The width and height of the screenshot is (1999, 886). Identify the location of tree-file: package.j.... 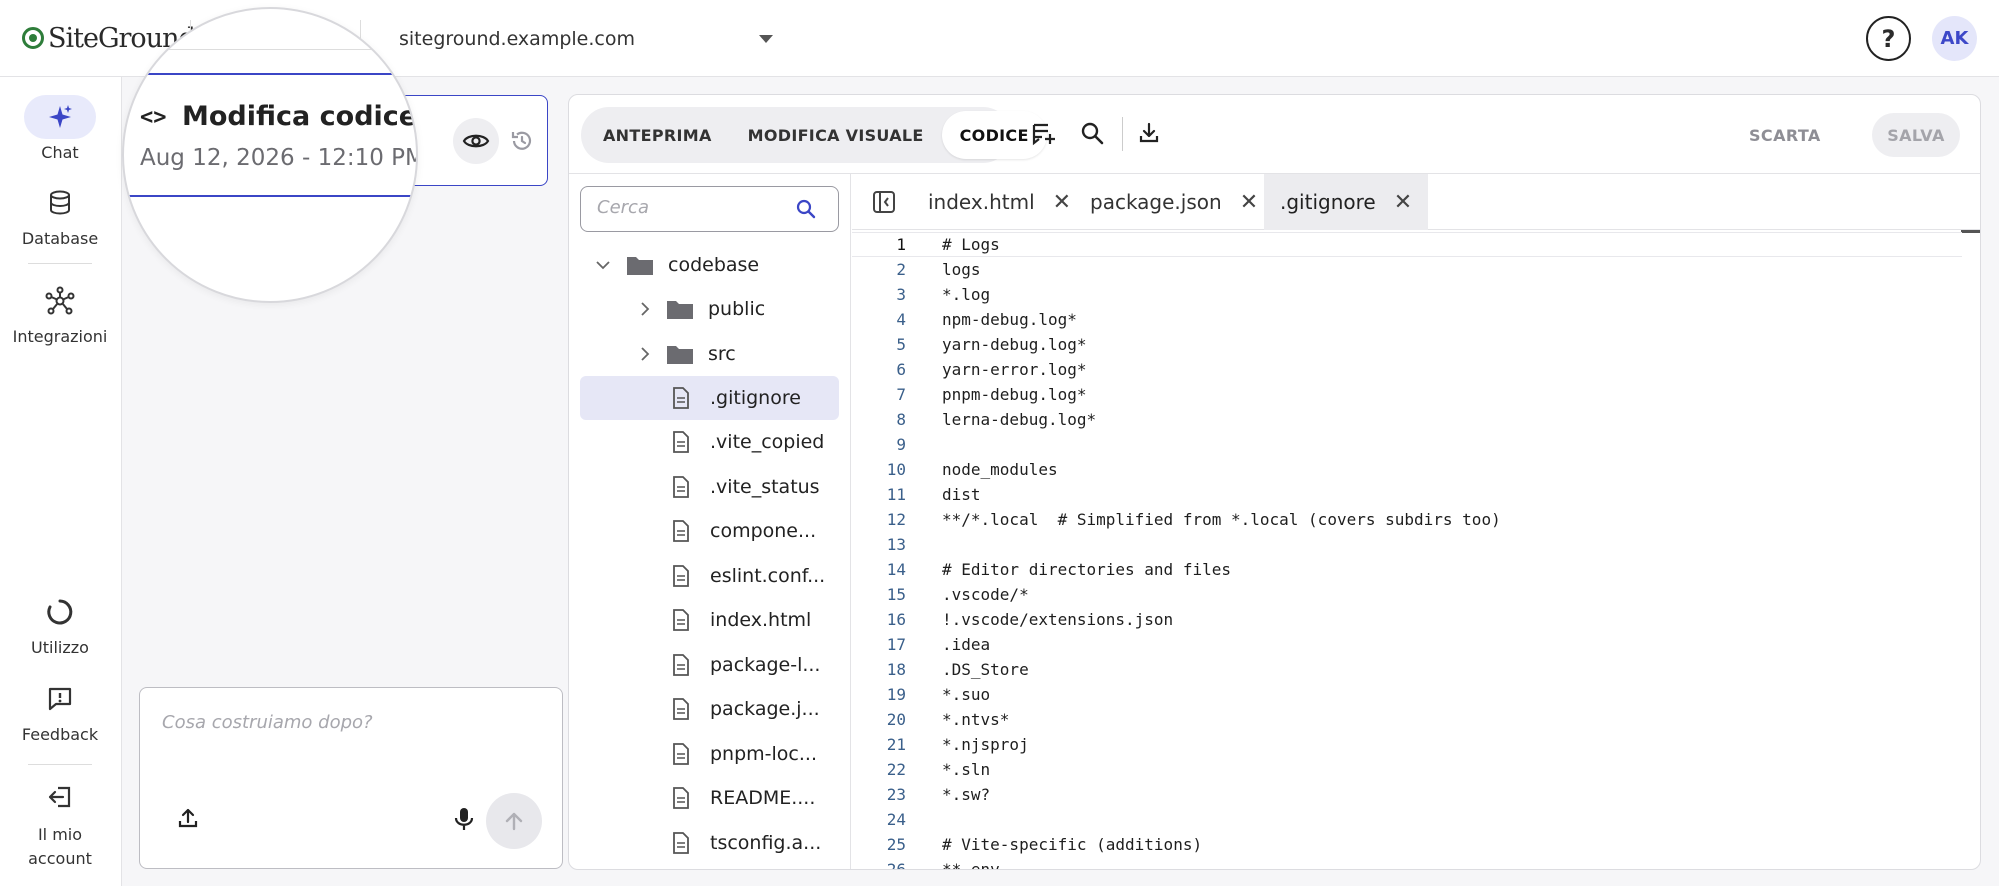
(709, 709).